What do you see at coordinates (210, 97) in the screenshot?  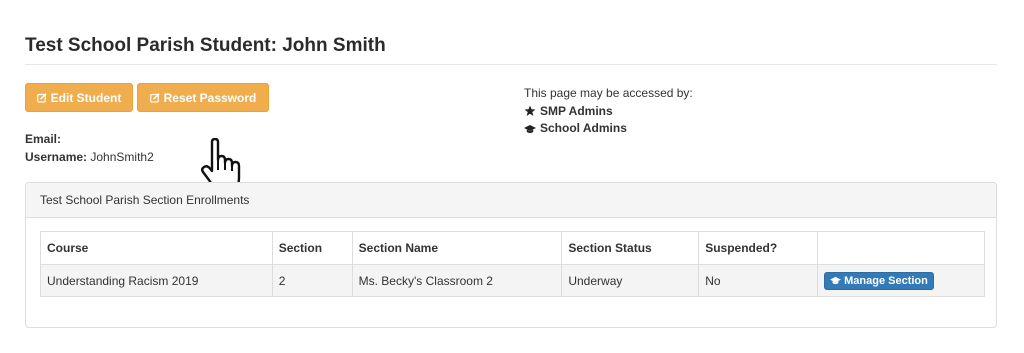 I see `reset-password-label: Reset Password` at bounding box center [210, 97].